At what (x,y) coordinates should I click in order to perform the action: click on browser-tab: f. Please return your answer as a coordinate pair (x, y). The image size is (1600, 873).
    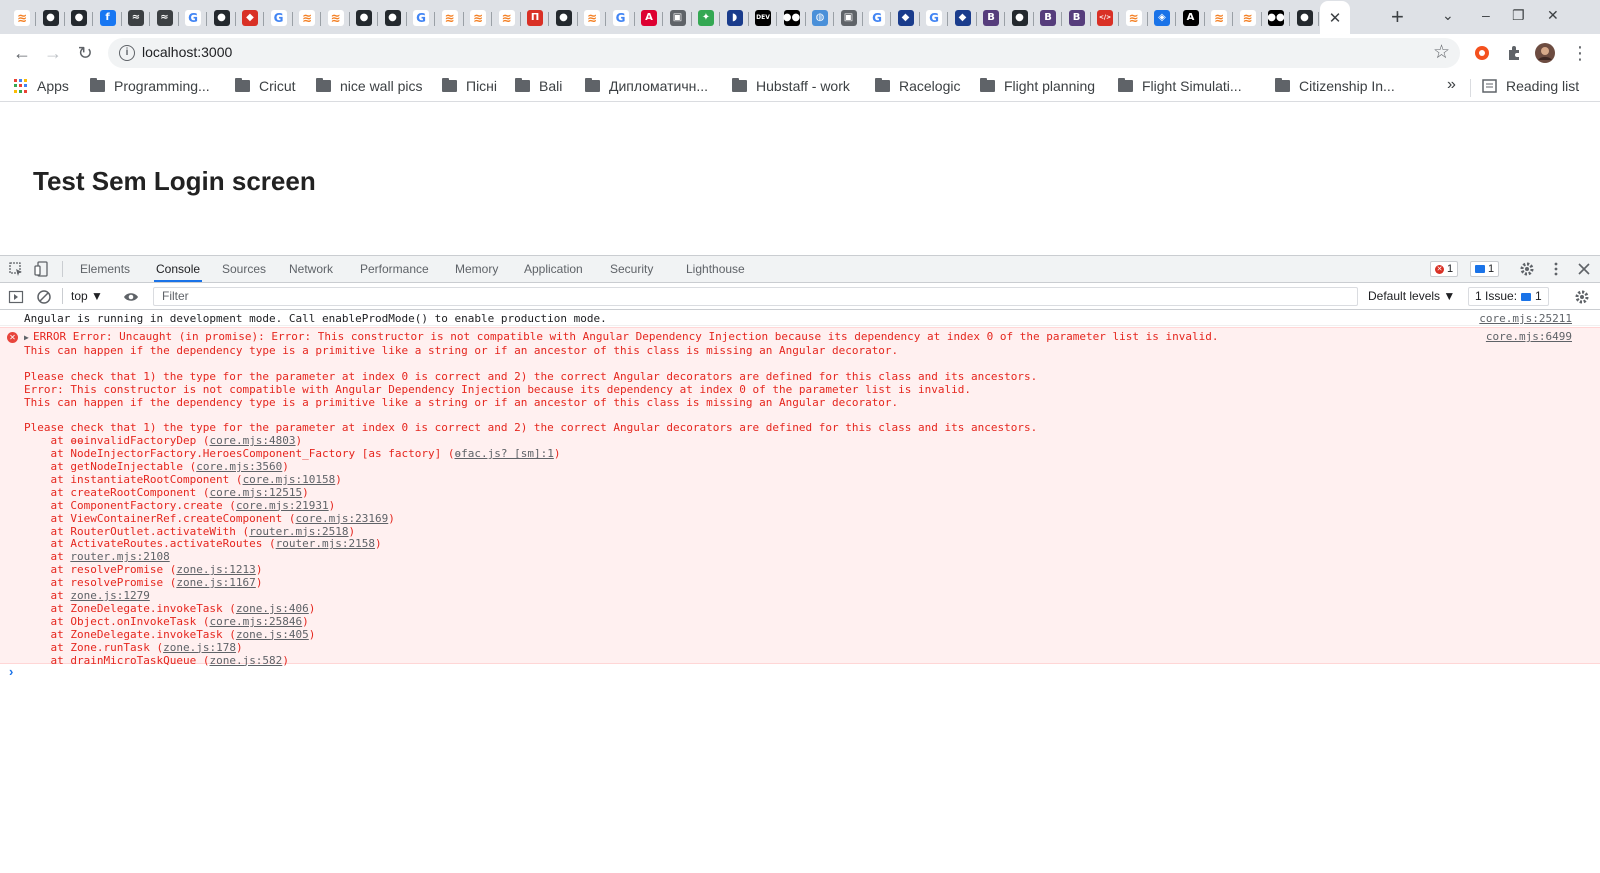
    Looking at the image, I should click on (108, 18).